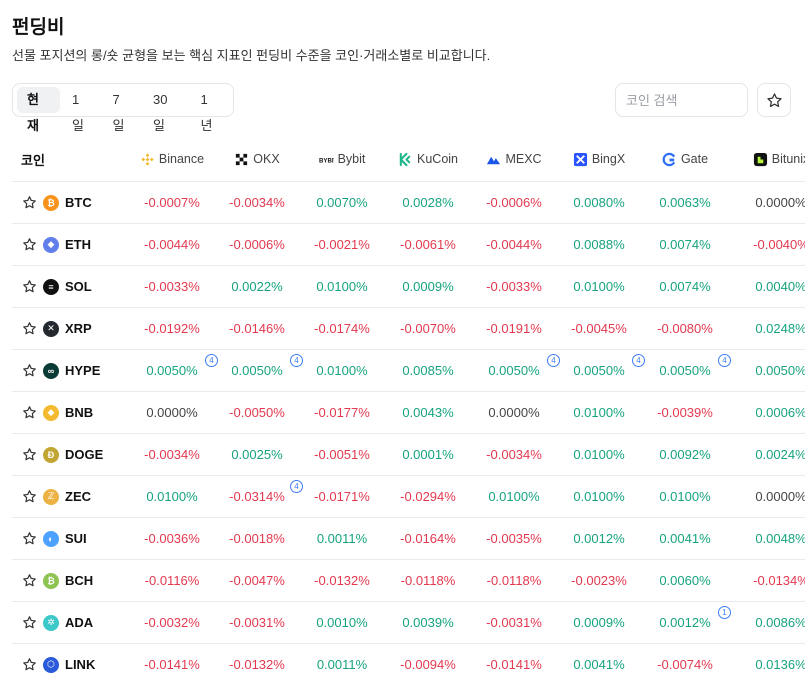 This screenshot has width=805, height=684. I want to click on funding-rate-cell: -0.0021%, so click(342, 244).